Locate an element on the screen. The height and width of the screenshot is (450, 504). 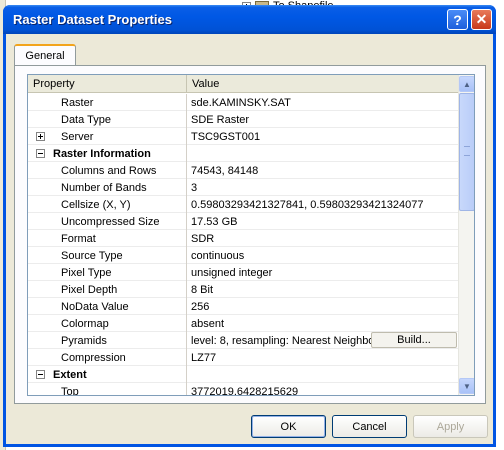
property-name: Cellsize (X, Y) is located at coordinates (107, 204).